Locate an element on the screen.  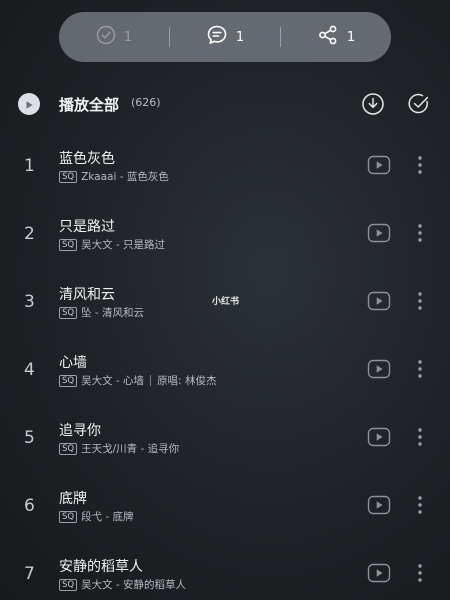
play-all-label: 播放全部 is located at coordinates (89, 104).